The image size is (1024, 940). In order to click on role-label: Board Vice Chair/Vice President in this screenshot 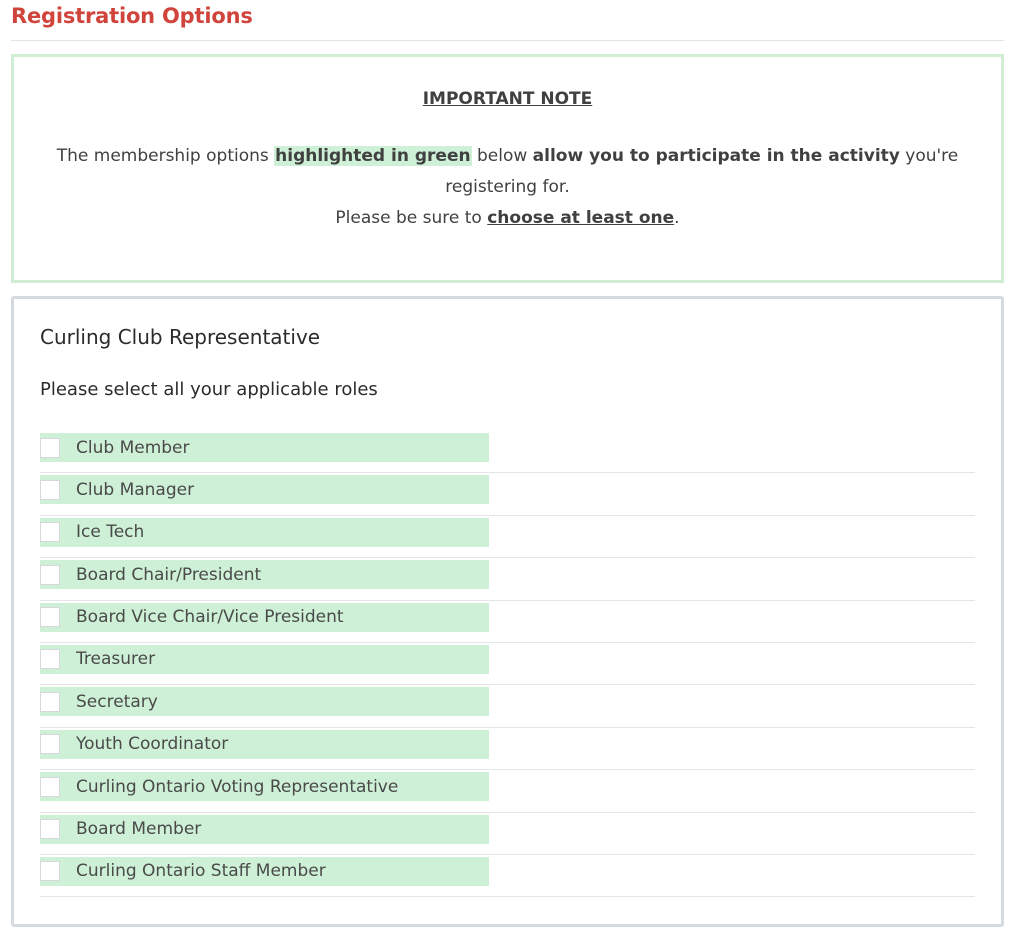, I will do `click(210, 617)`.